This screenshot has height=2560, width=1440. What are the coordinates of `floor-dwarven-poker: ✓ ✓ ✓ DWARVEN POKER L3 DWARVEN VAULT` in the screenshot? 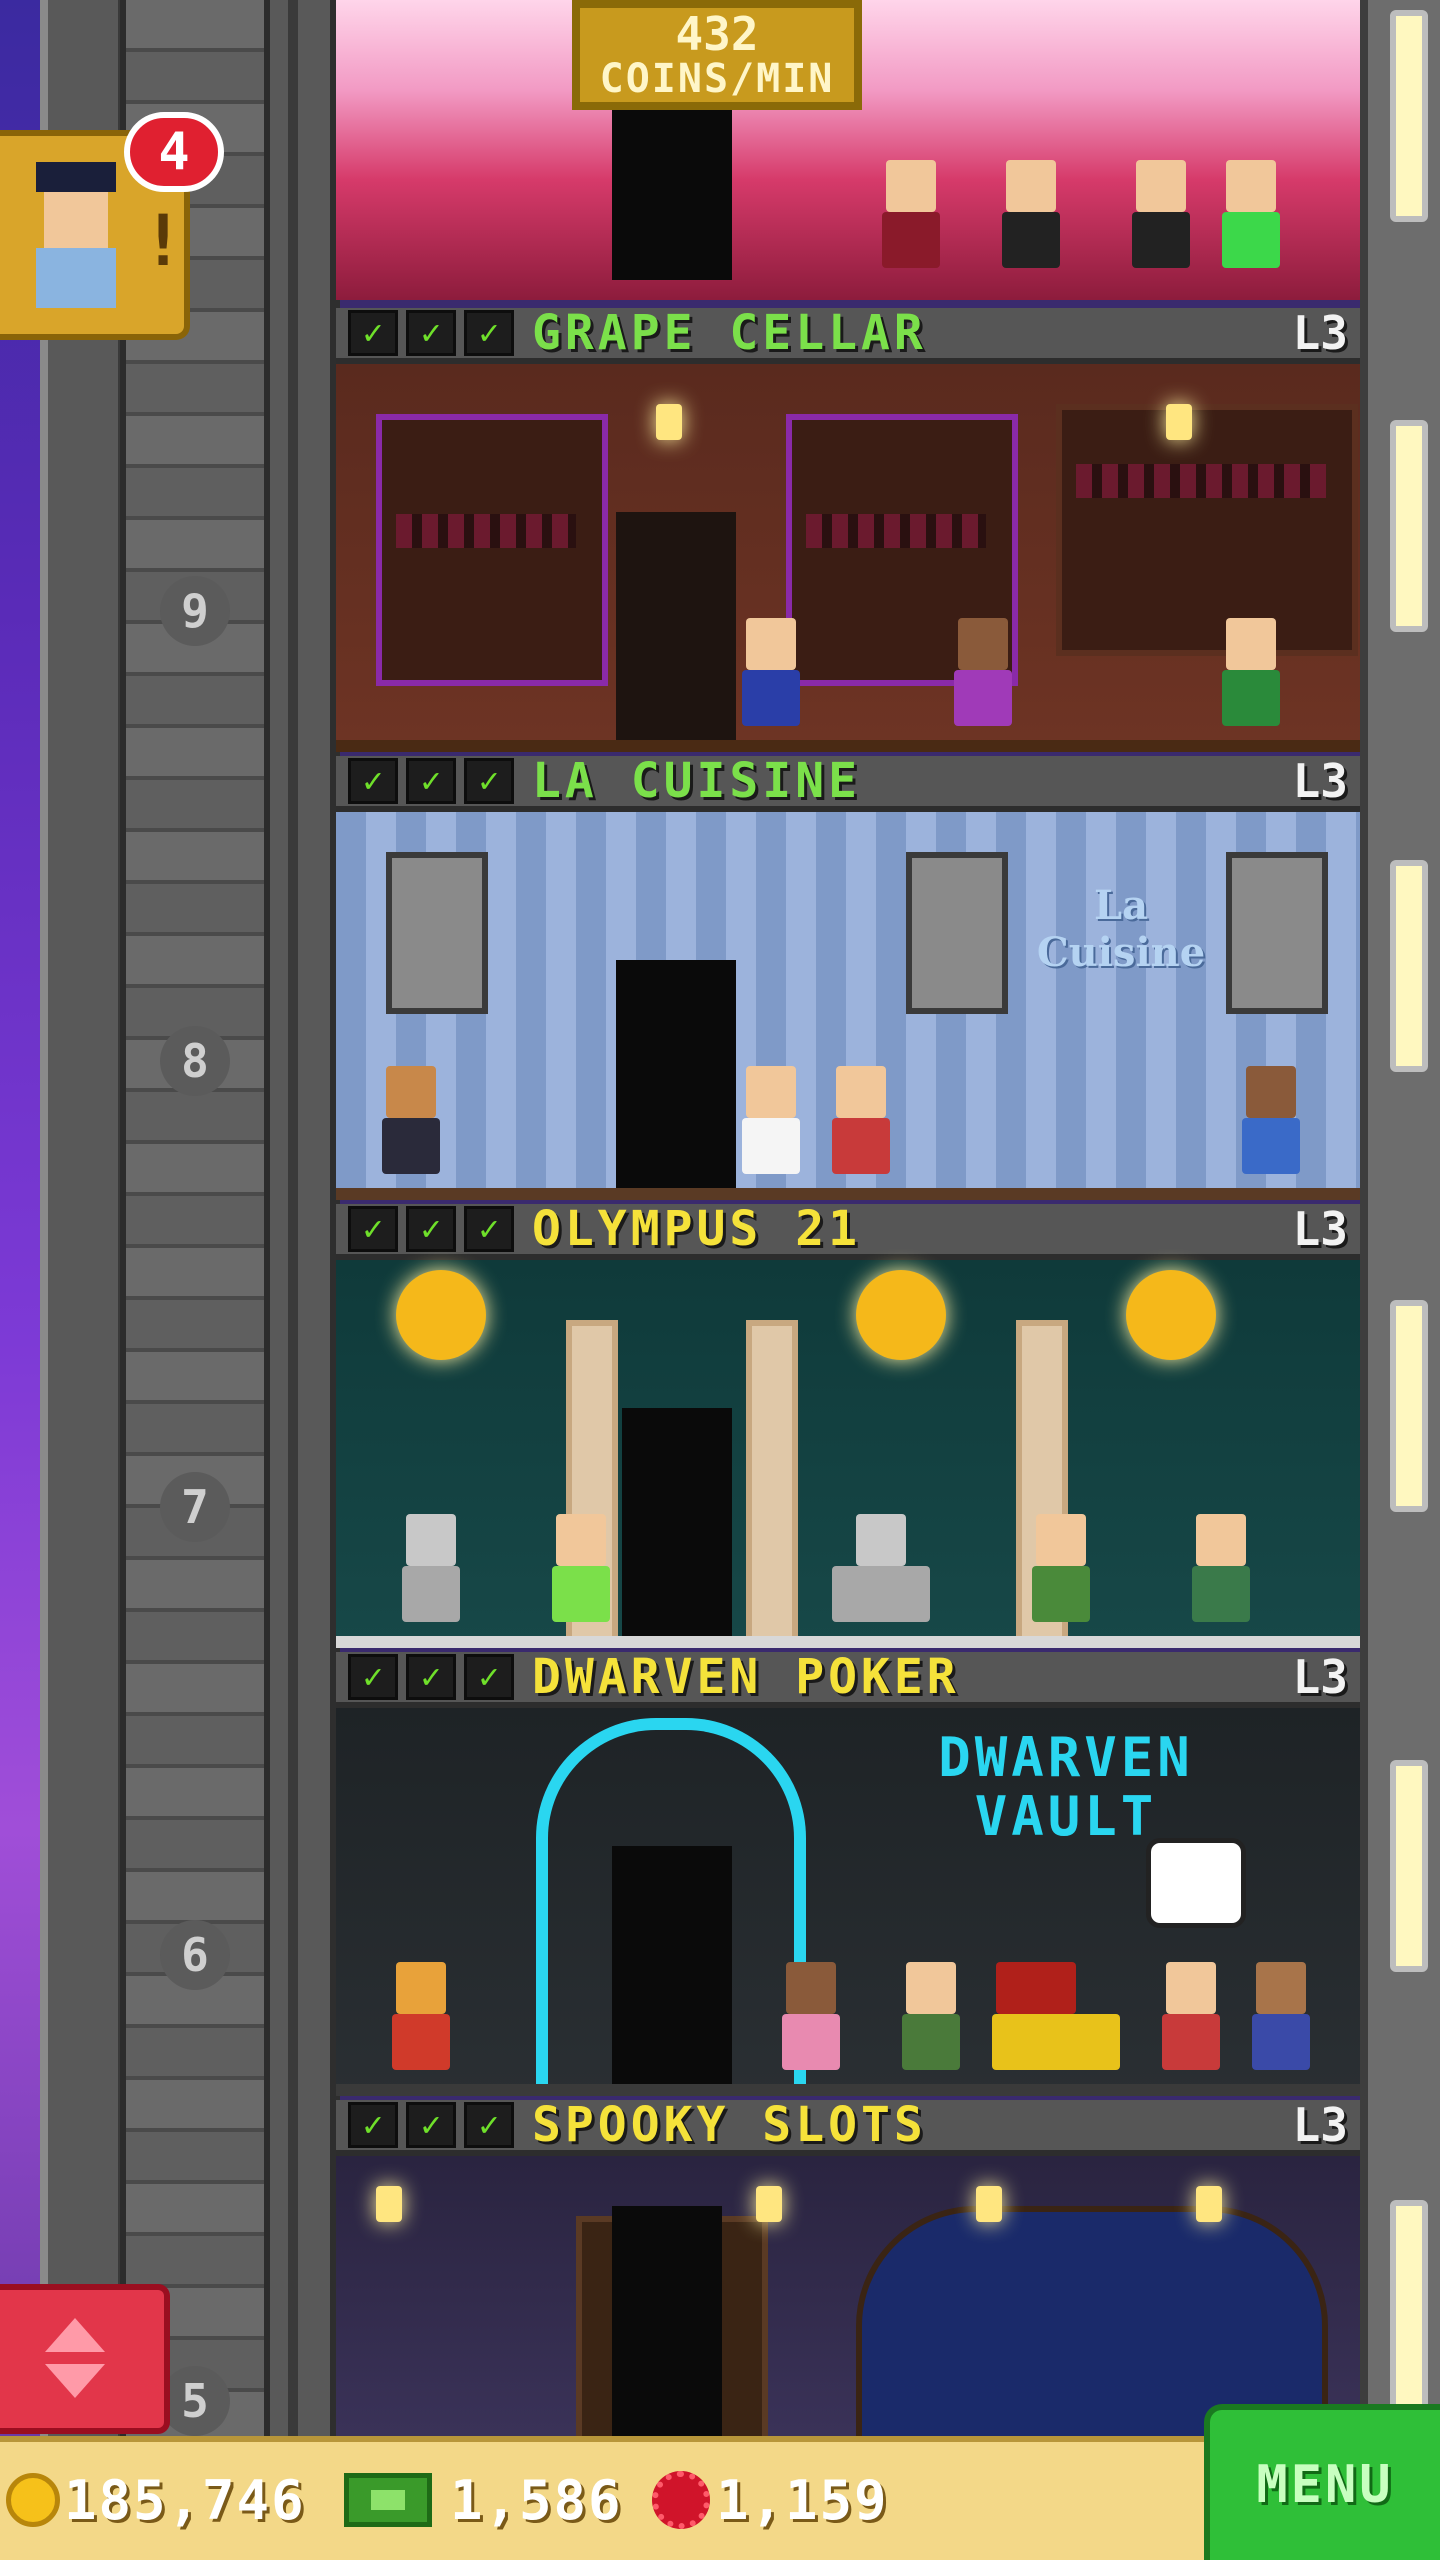 It's located at (848, 1874).